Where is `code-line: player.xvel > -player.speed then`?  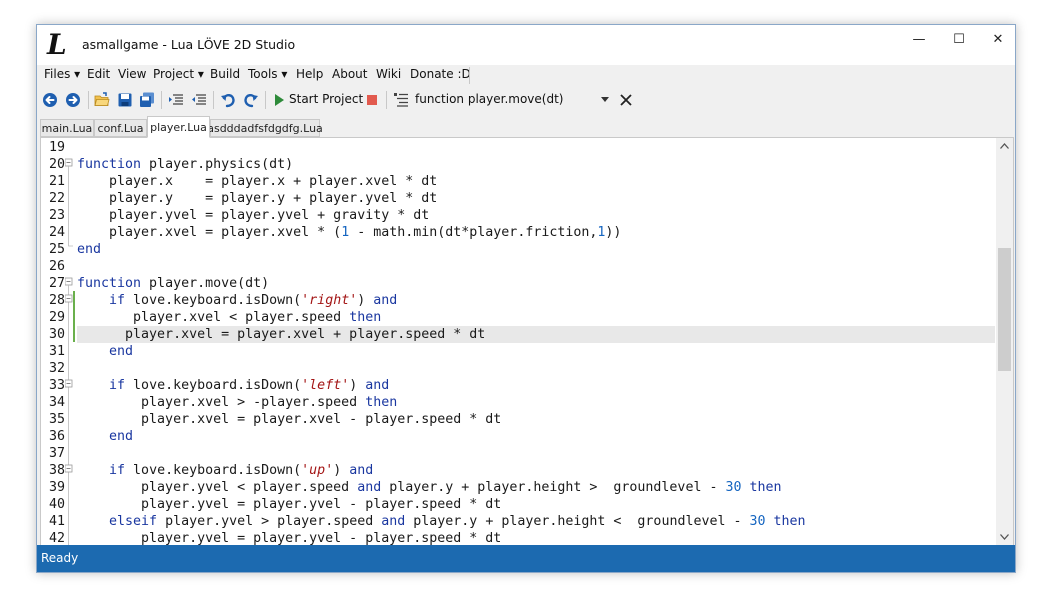
code-line: player.xvel > -player.speed then is located at coordinates (536, 402).